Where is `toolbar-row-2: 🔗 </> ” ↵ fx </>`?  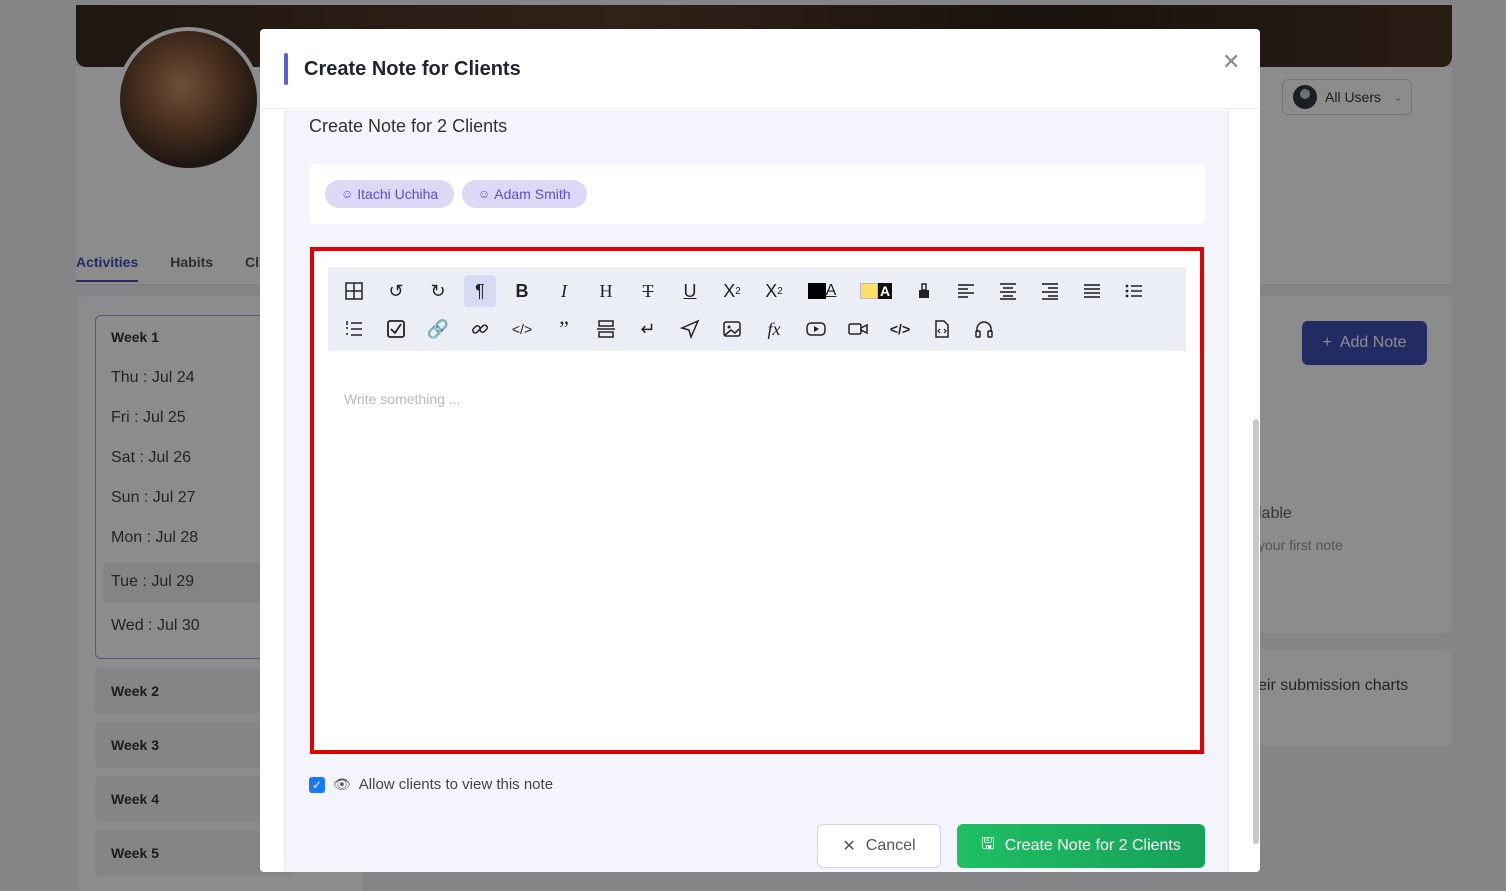
toolbar-row-2: 🔗 </> ” ↵ fx </> is located at coordinates (674, 329).